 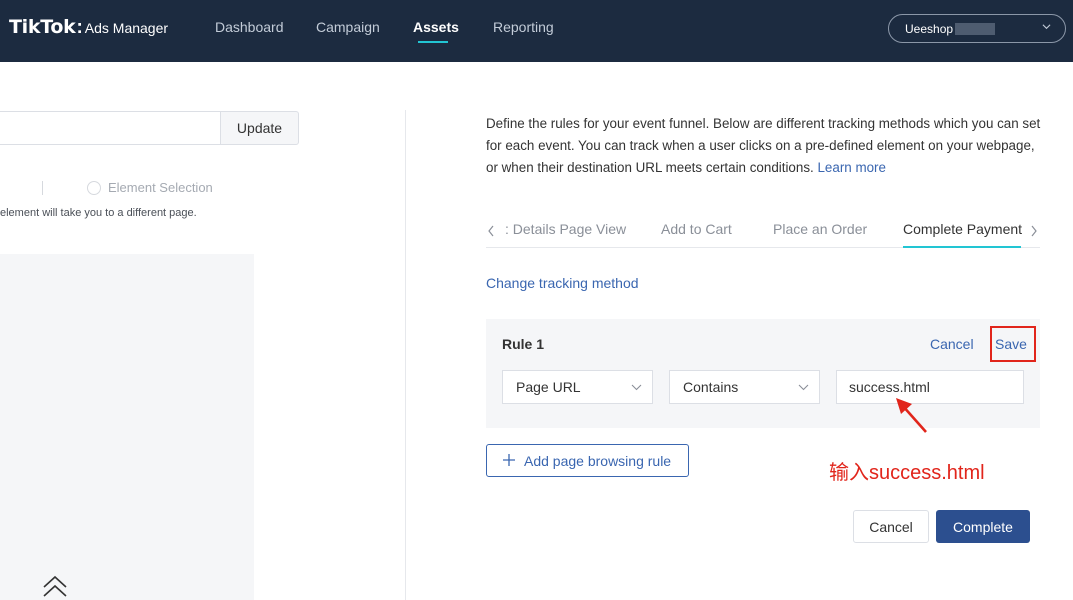 I want to click on add-rule-label: Add page browsing rule, so click(x=598, y=461).